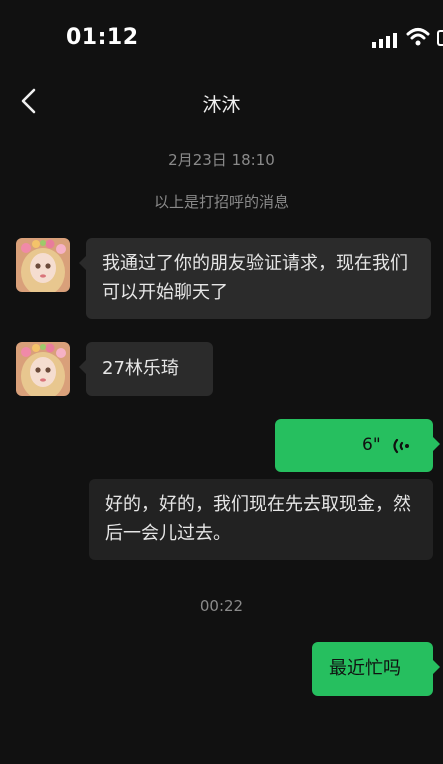 Image resolution: width=443 pixels, height=764 pixels. Describe the element at coordinates (221, 202) in the screenshot. I see `system-notice: 以上是打招呼的消息` at that location.